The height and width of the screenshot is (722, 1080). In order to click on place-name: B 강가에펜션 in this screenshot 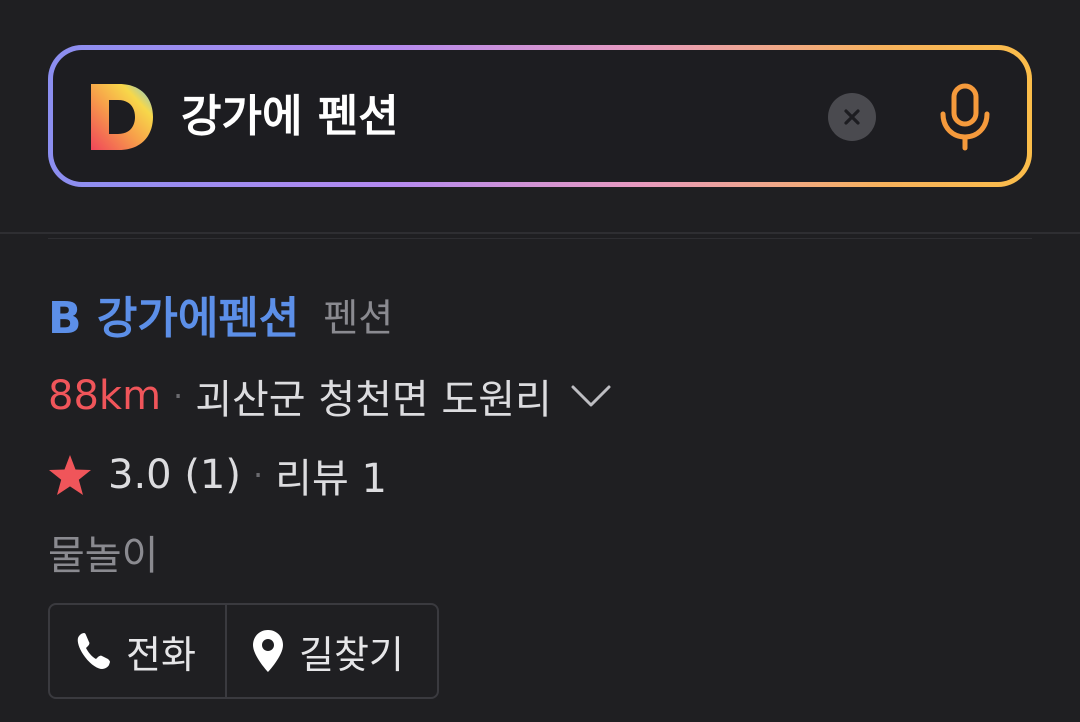, I will do `click(173, 314)`.